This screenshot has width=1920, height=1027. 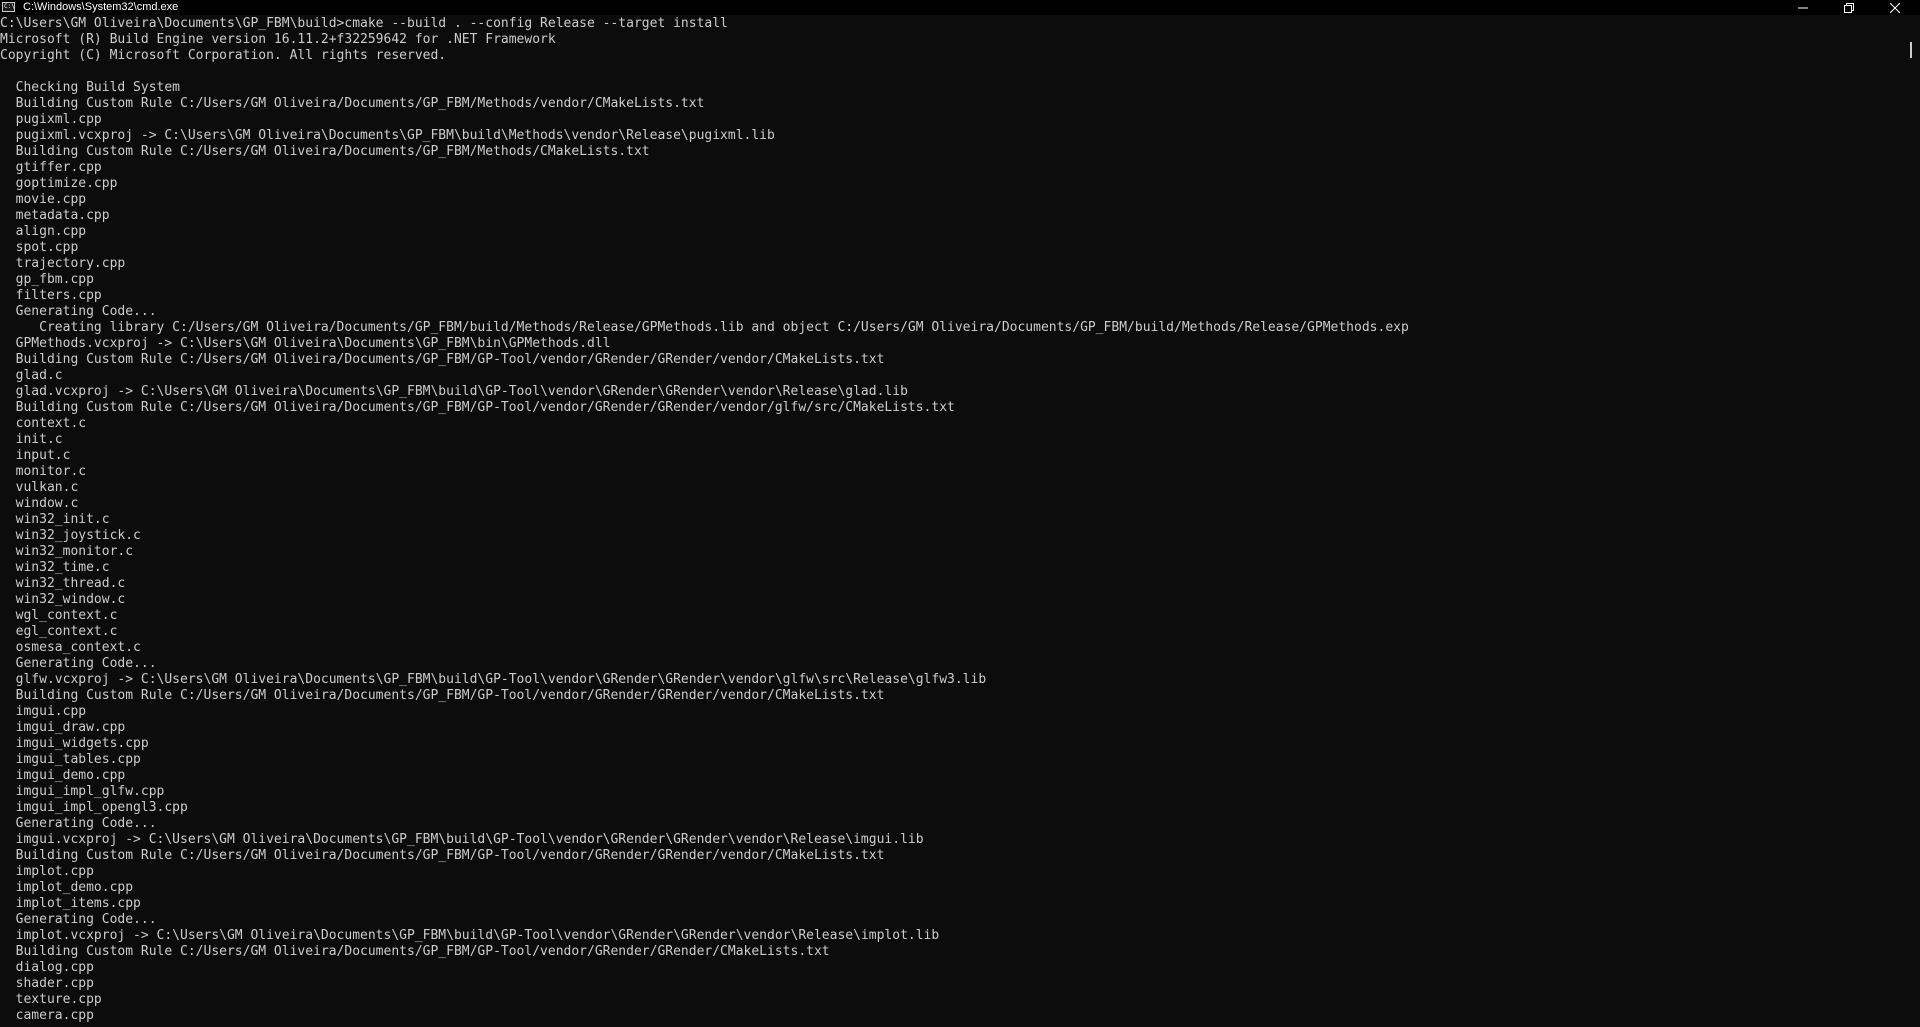 I want to click on console-line: shader.cpp, so click(x=47, y=983).